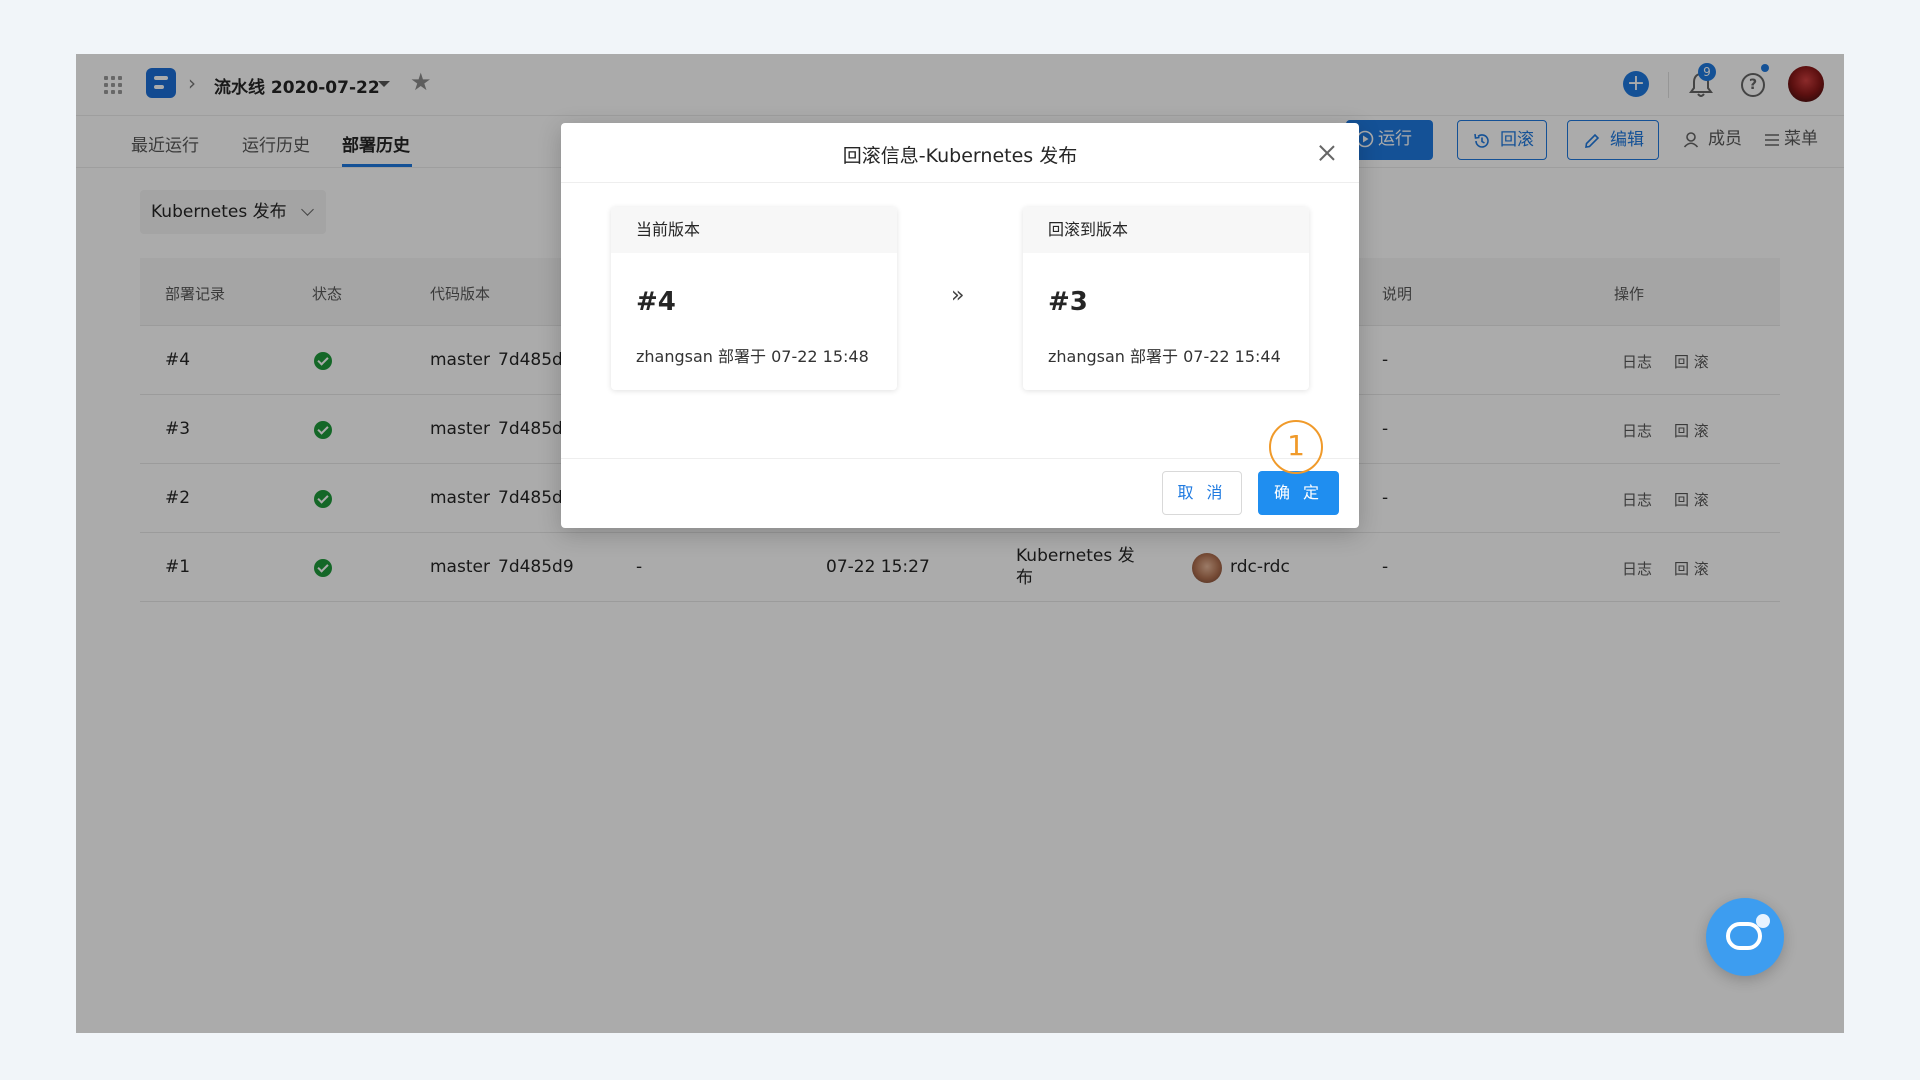 The width and height of the screenshot is (1920, 1080). I want to click on close-icon, so click(1327, 153).